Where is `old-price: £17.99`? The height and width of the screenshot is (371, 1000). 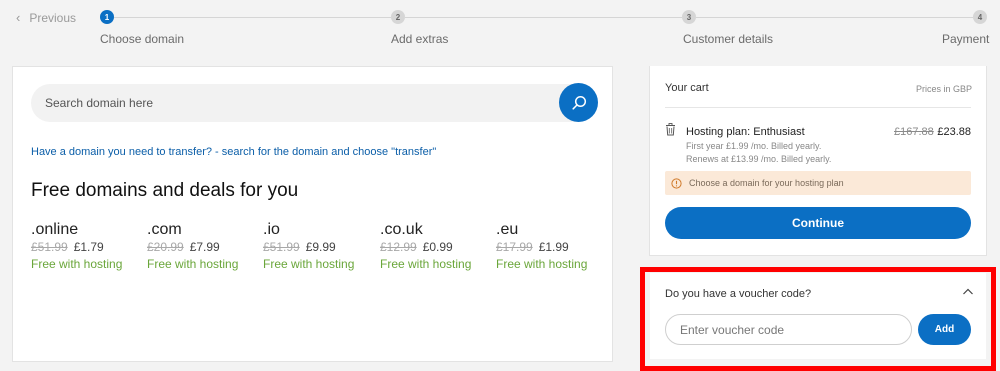
old-price: £17.99 is located at coordinates (514, 247).